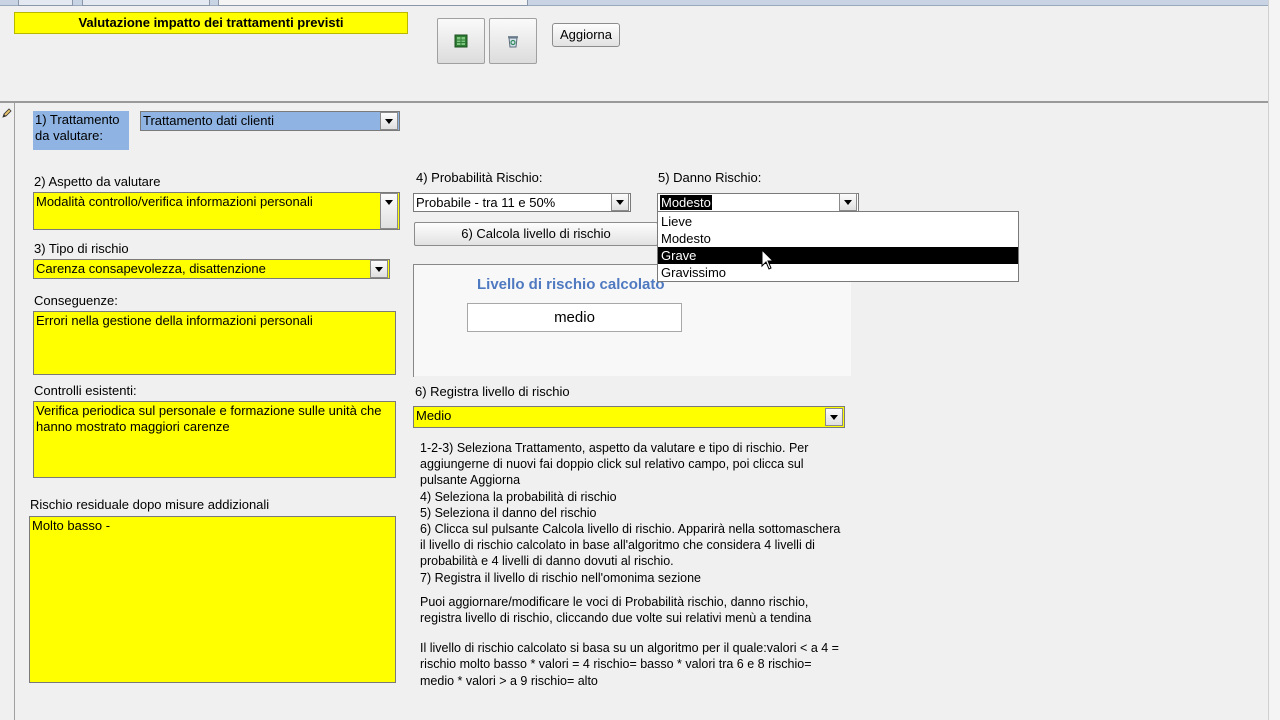 This screenshot has width=1280, height=720. I want to click on tipo-combo: Carenza consapevolezza, disattenzione, so click(211, 269).